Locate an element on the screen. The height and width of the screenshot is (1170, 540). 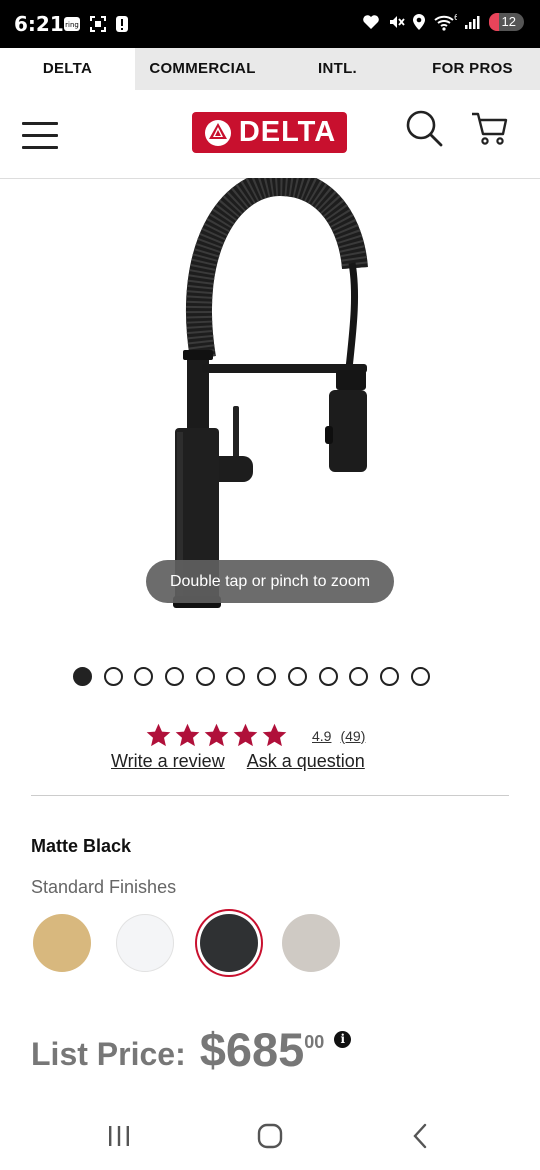
selected-finish-name: Matte Black is located at coordinates (81, 846).